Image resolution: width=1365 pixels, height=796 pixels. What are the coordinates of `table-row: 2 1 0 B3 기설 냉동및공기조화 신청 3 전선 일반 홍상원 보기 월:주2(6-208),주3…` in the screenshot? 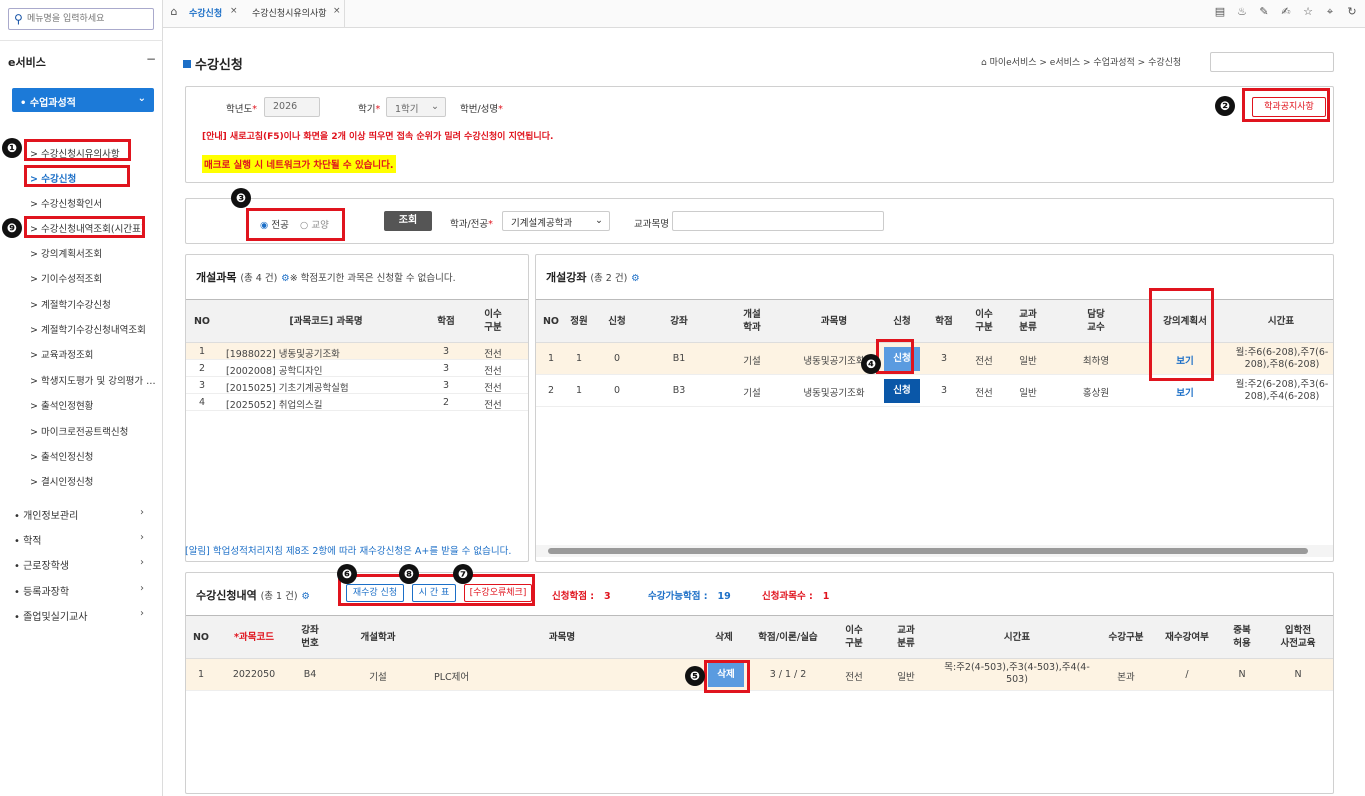 It's located at (934, 391).